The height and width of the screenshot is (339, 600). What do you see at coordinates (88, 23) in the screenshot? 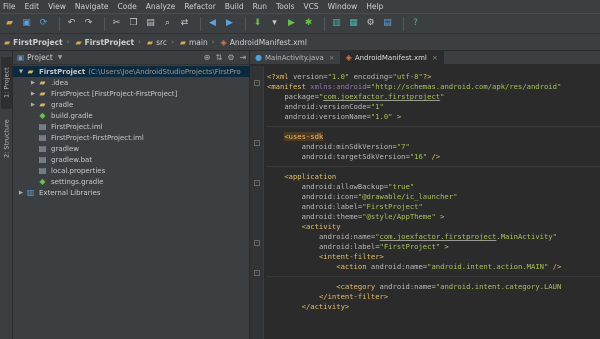
I see `redo-icon: ↷` at bounding box center [88, 23].